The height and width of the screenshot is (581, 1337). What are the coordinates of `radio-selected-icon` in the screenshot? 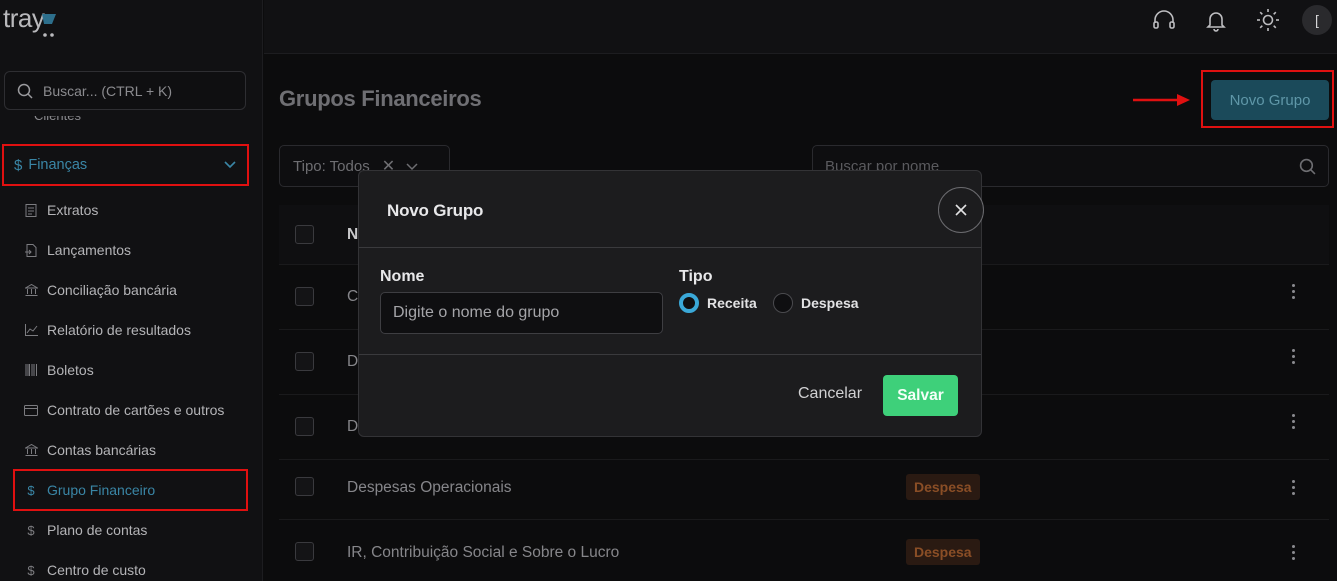 It's located at (689, 303).